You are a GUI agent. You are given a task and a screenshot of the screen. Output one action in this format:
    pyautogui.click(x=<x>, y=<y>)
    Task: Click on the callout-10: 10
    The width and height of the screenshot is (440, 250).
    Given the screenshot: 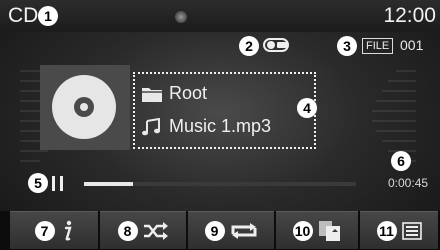 What is the action you would take?
    pyautogui.click(x=302, y=230)
    